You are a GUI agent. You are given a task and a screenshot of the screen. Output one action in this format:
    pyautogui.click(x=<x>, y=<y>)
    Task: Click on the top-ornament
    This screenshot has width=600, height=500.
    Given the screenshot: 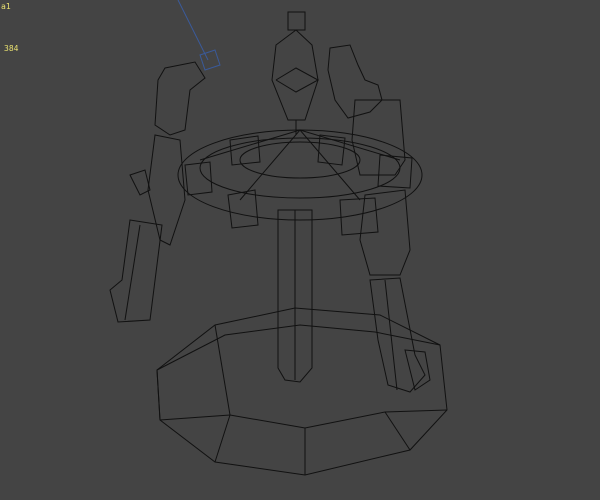 What is the action you would take?
    pyautogui.click(x=295, y=73)
    